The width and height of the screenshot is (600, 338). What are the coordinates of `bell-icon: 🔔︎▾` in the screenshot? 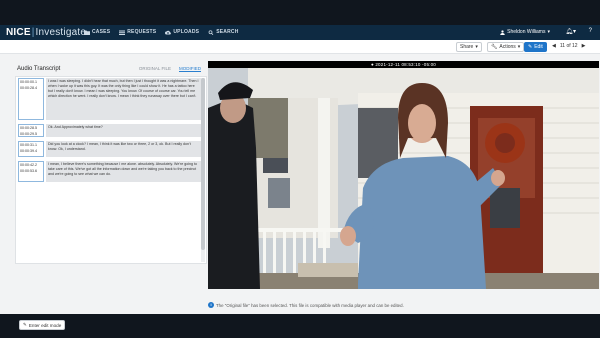 It's located at (570, 31).